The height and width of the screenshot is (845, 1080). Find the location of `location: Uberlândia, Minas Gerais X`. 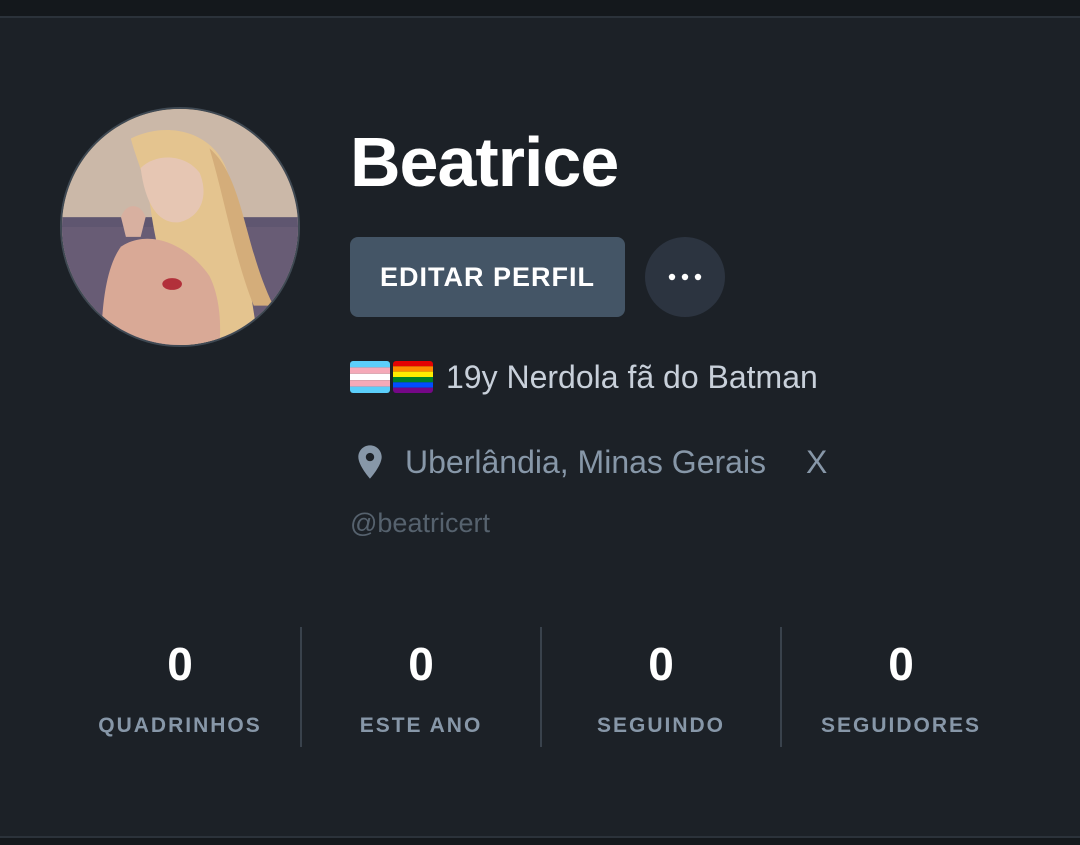

location: Uberlândia, Minas Gerais X is located at coordinates (588, 462).